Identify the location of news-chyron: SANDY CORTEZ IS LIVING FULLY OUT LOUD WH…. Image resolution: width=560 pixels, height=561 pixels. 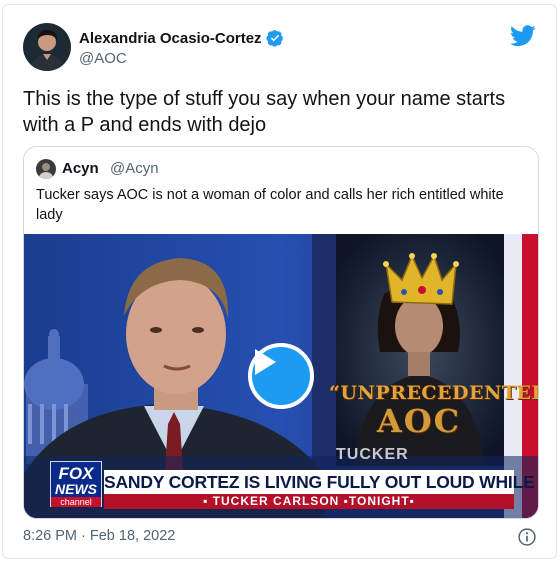
(321, 482).